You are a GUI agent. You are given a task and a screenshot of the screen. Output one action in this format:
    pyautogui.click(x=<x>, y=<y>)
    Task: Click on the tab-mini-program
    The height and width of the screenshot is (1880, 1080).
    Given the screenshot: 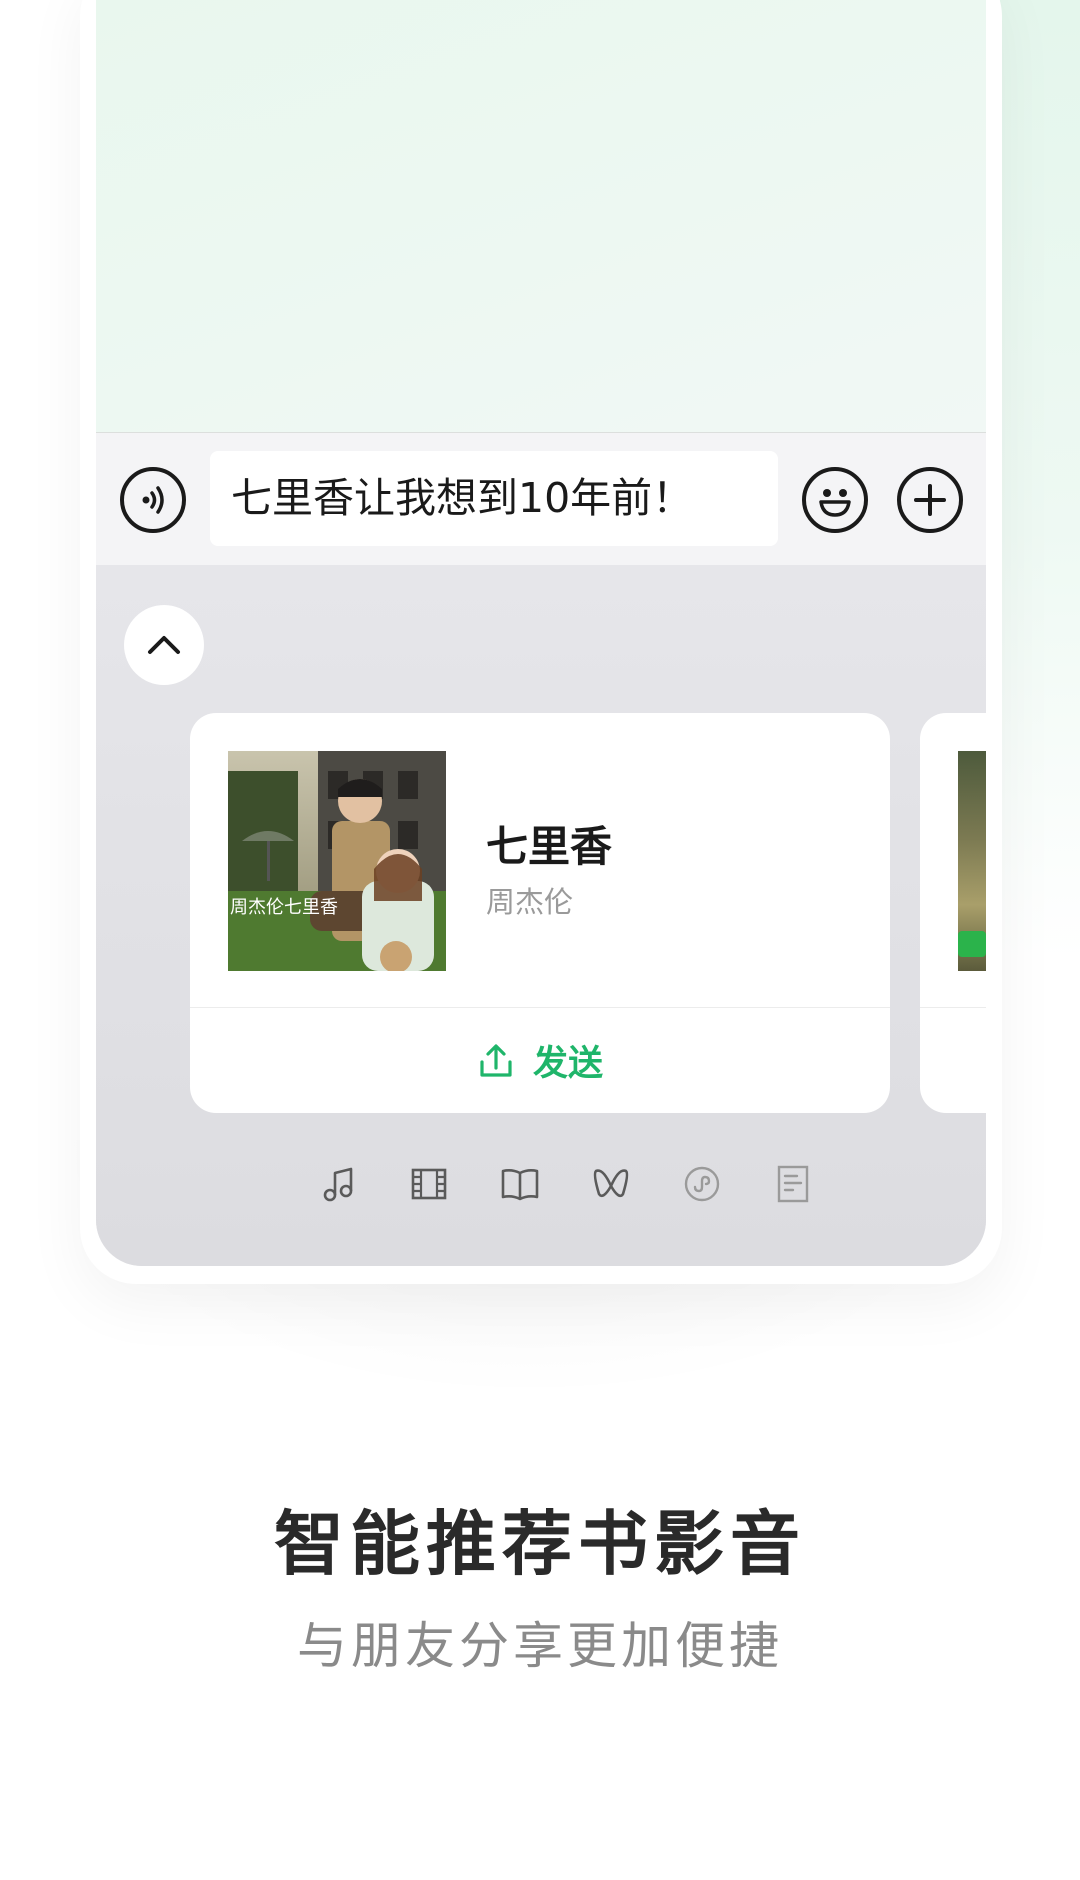 What is the action you would take?
    pyautogui.click(x=701, y=1184)
    